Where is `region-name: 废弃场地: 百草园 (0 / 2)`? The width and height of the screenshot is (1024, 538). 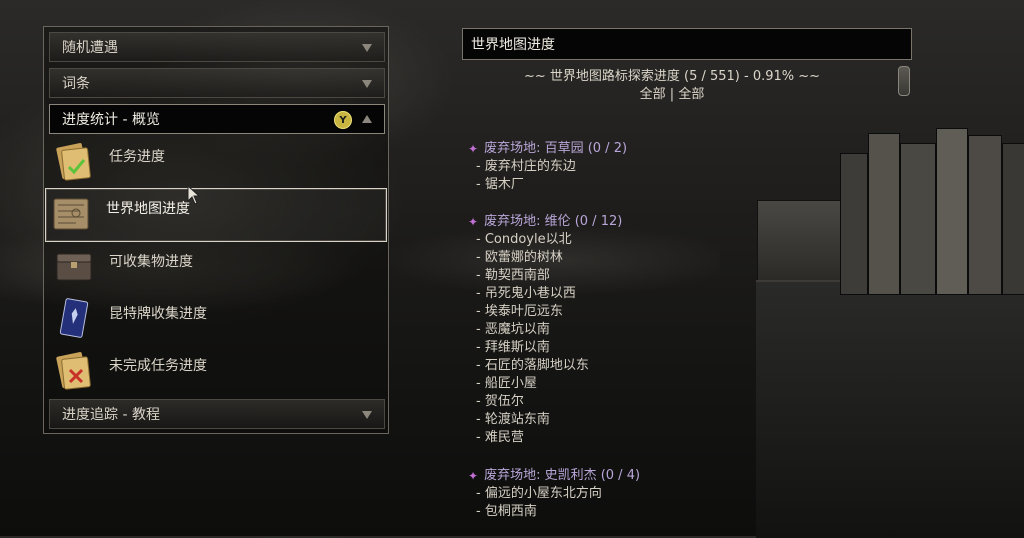
region-name: 废弃场地: 百草园 (0 / 2) is located at coordinates (556, 148).